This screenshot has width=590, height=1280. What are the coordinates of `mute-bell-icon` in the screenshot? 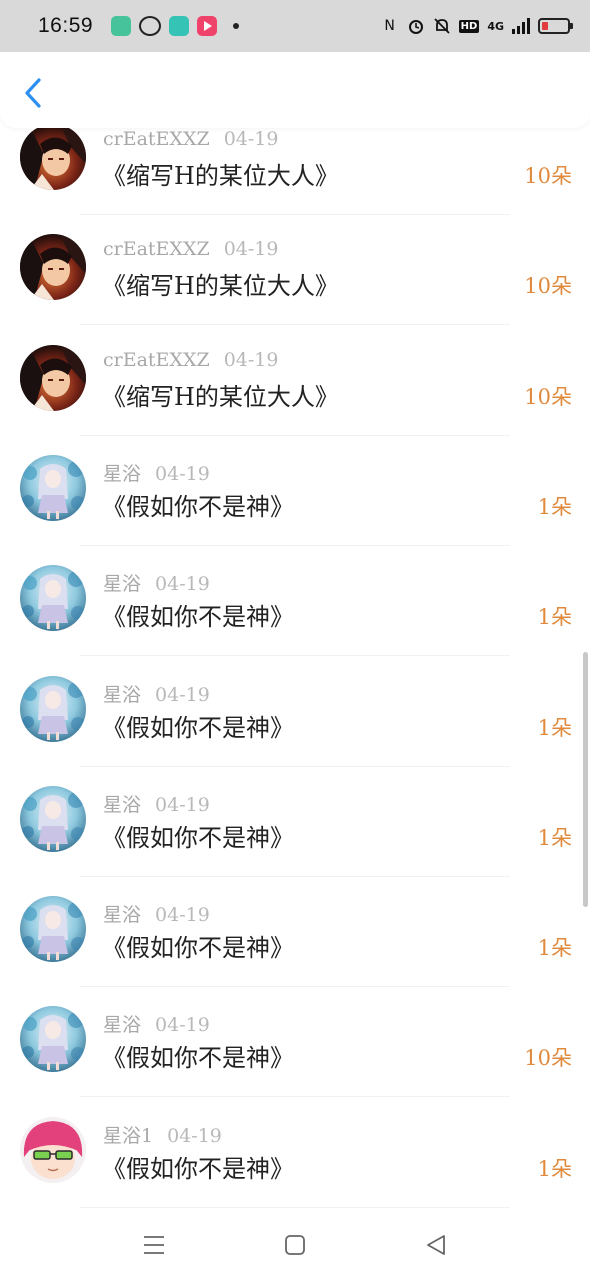 It's located at (442, 26).